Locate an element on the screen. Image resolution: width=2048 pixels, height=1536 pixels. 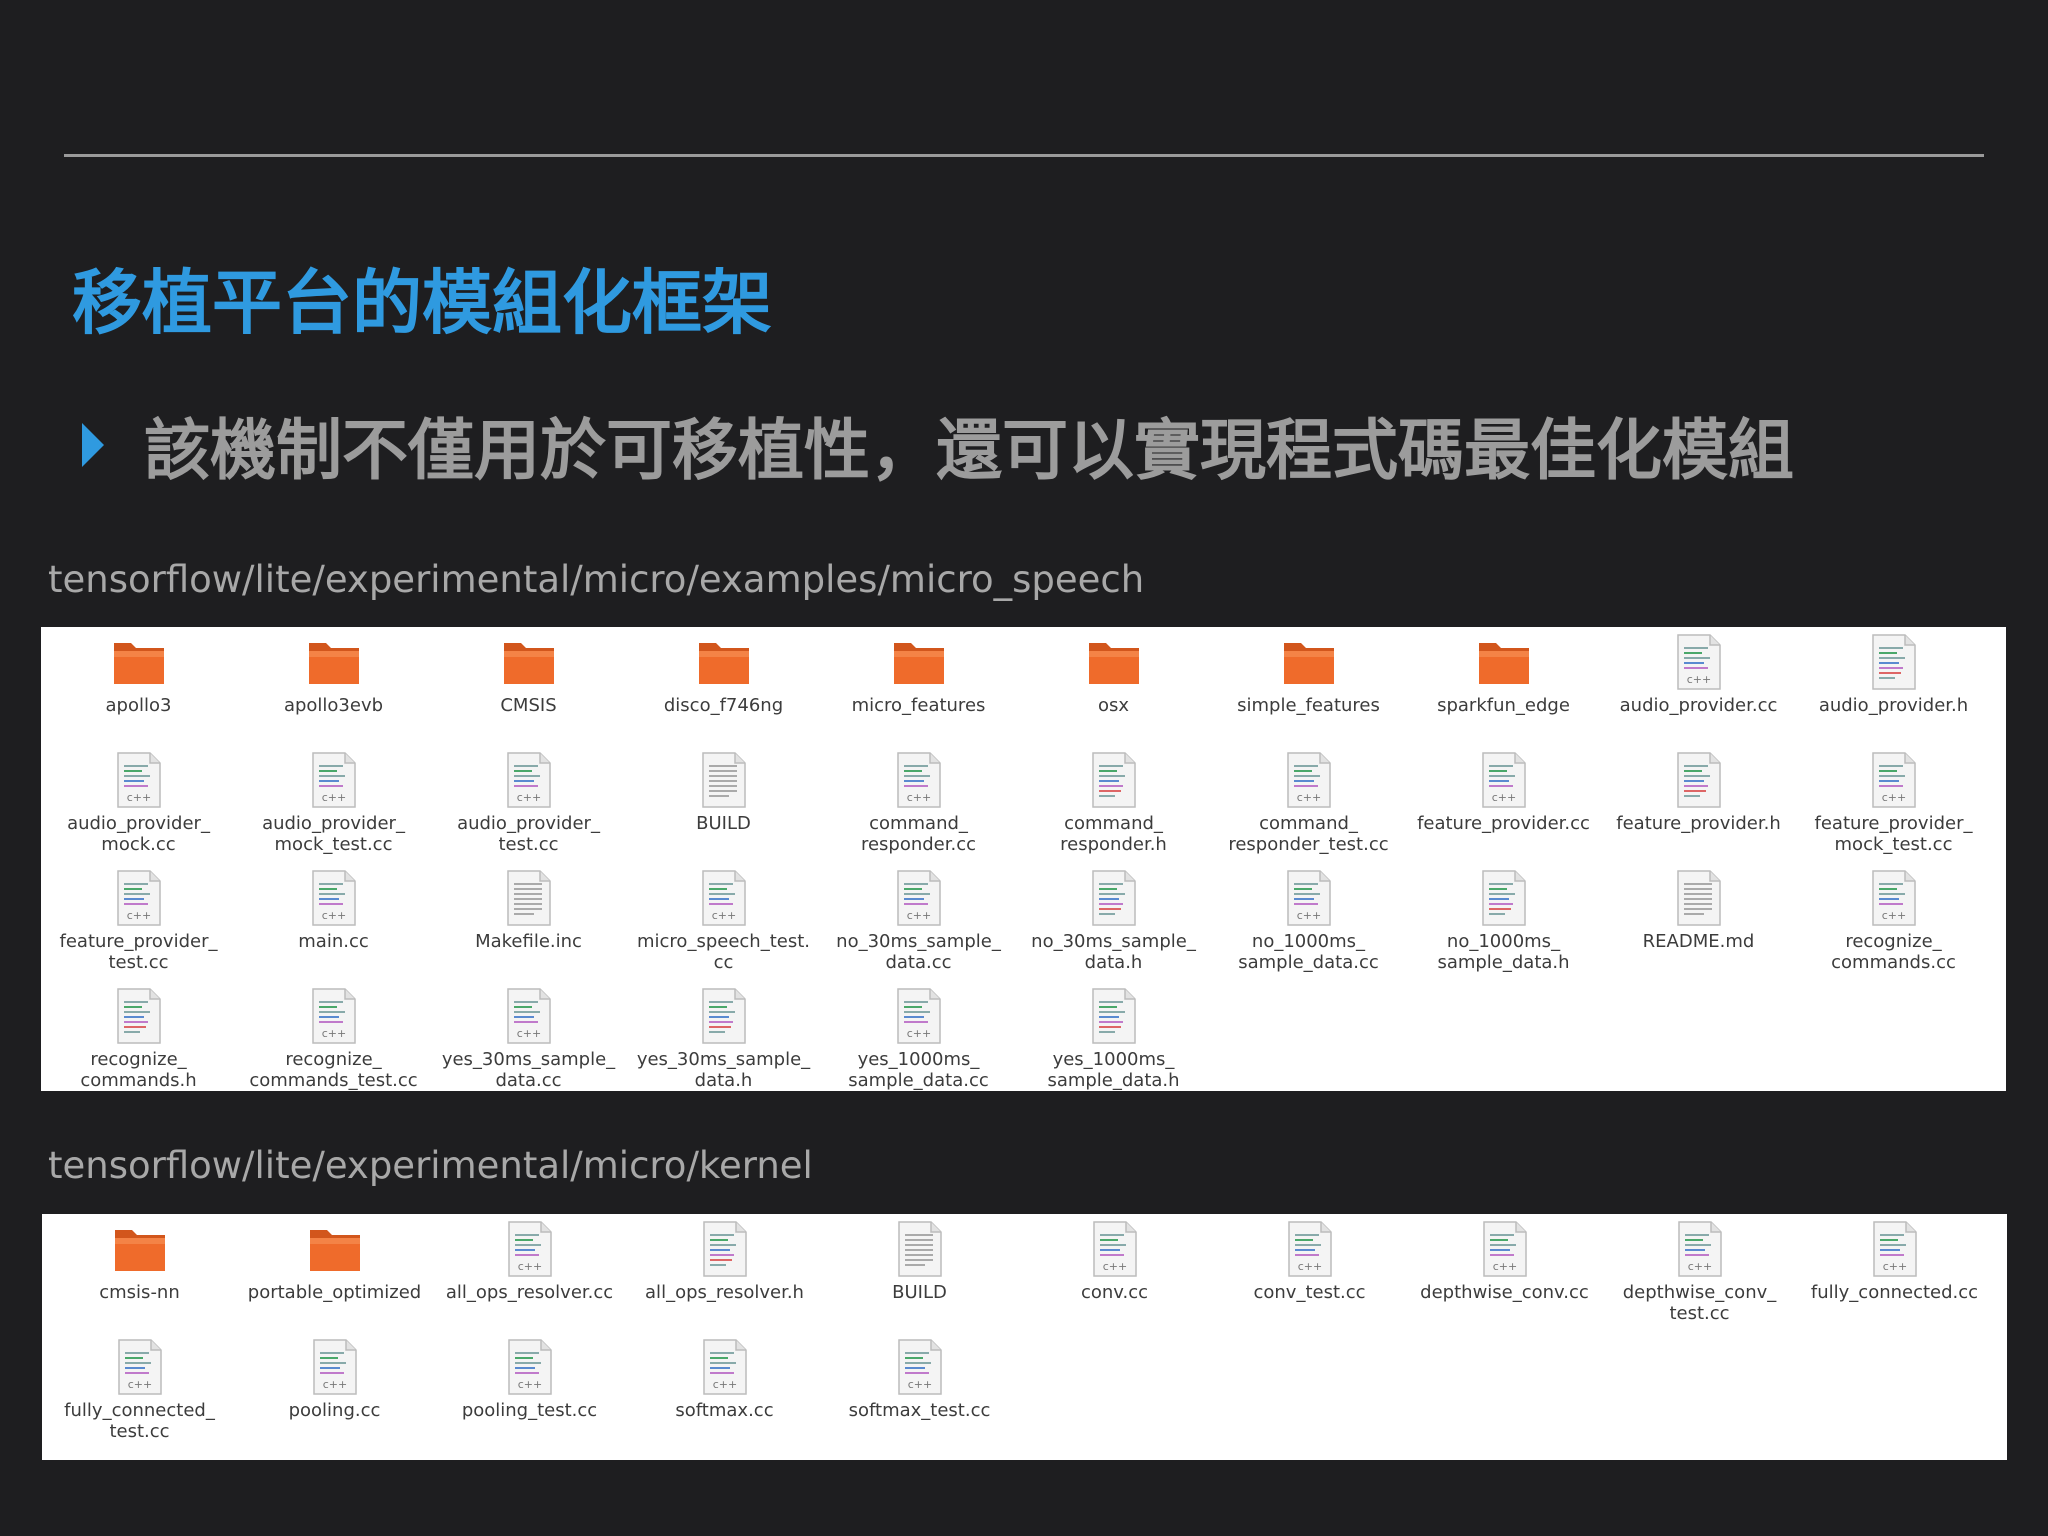
file-item-depthwise-conv-test-cc: c++ depthwise_conv_ test.cc is located at coordinates (1699, 1277).